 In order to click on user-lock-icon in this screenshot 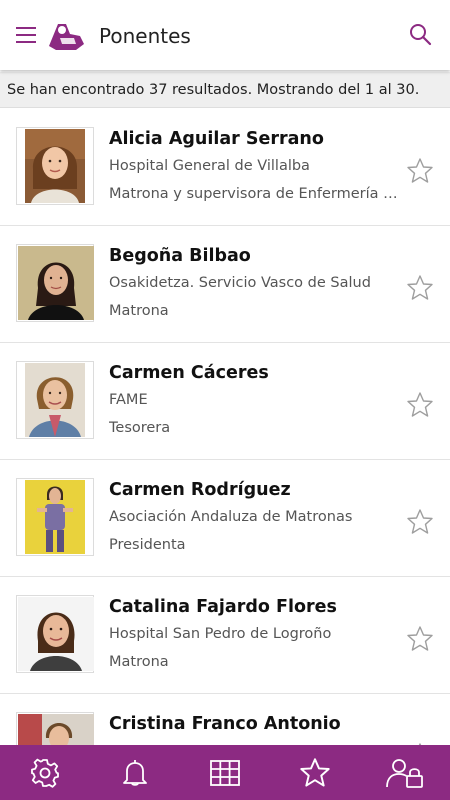, I will do `click(404, 773)`.